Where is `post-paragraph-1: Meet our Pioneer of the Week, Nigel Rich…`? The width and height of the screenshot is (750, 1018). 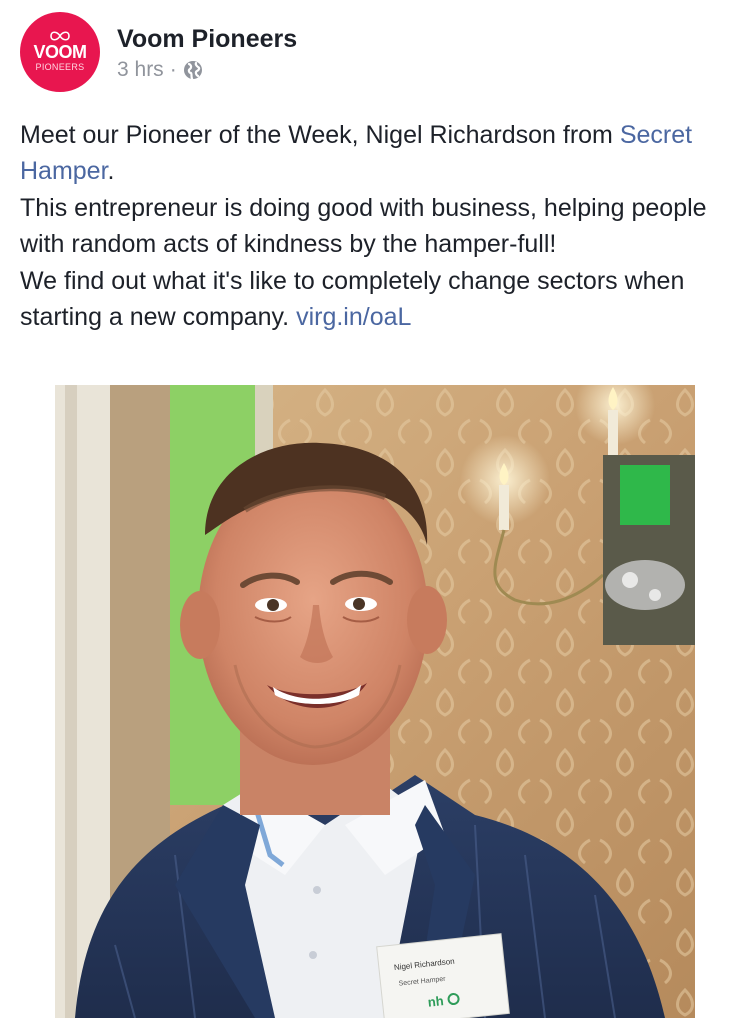
post-paragraph-1: Meet our Pioneer of the Week, Nigel Rich… is located at coordinates (376, 153).